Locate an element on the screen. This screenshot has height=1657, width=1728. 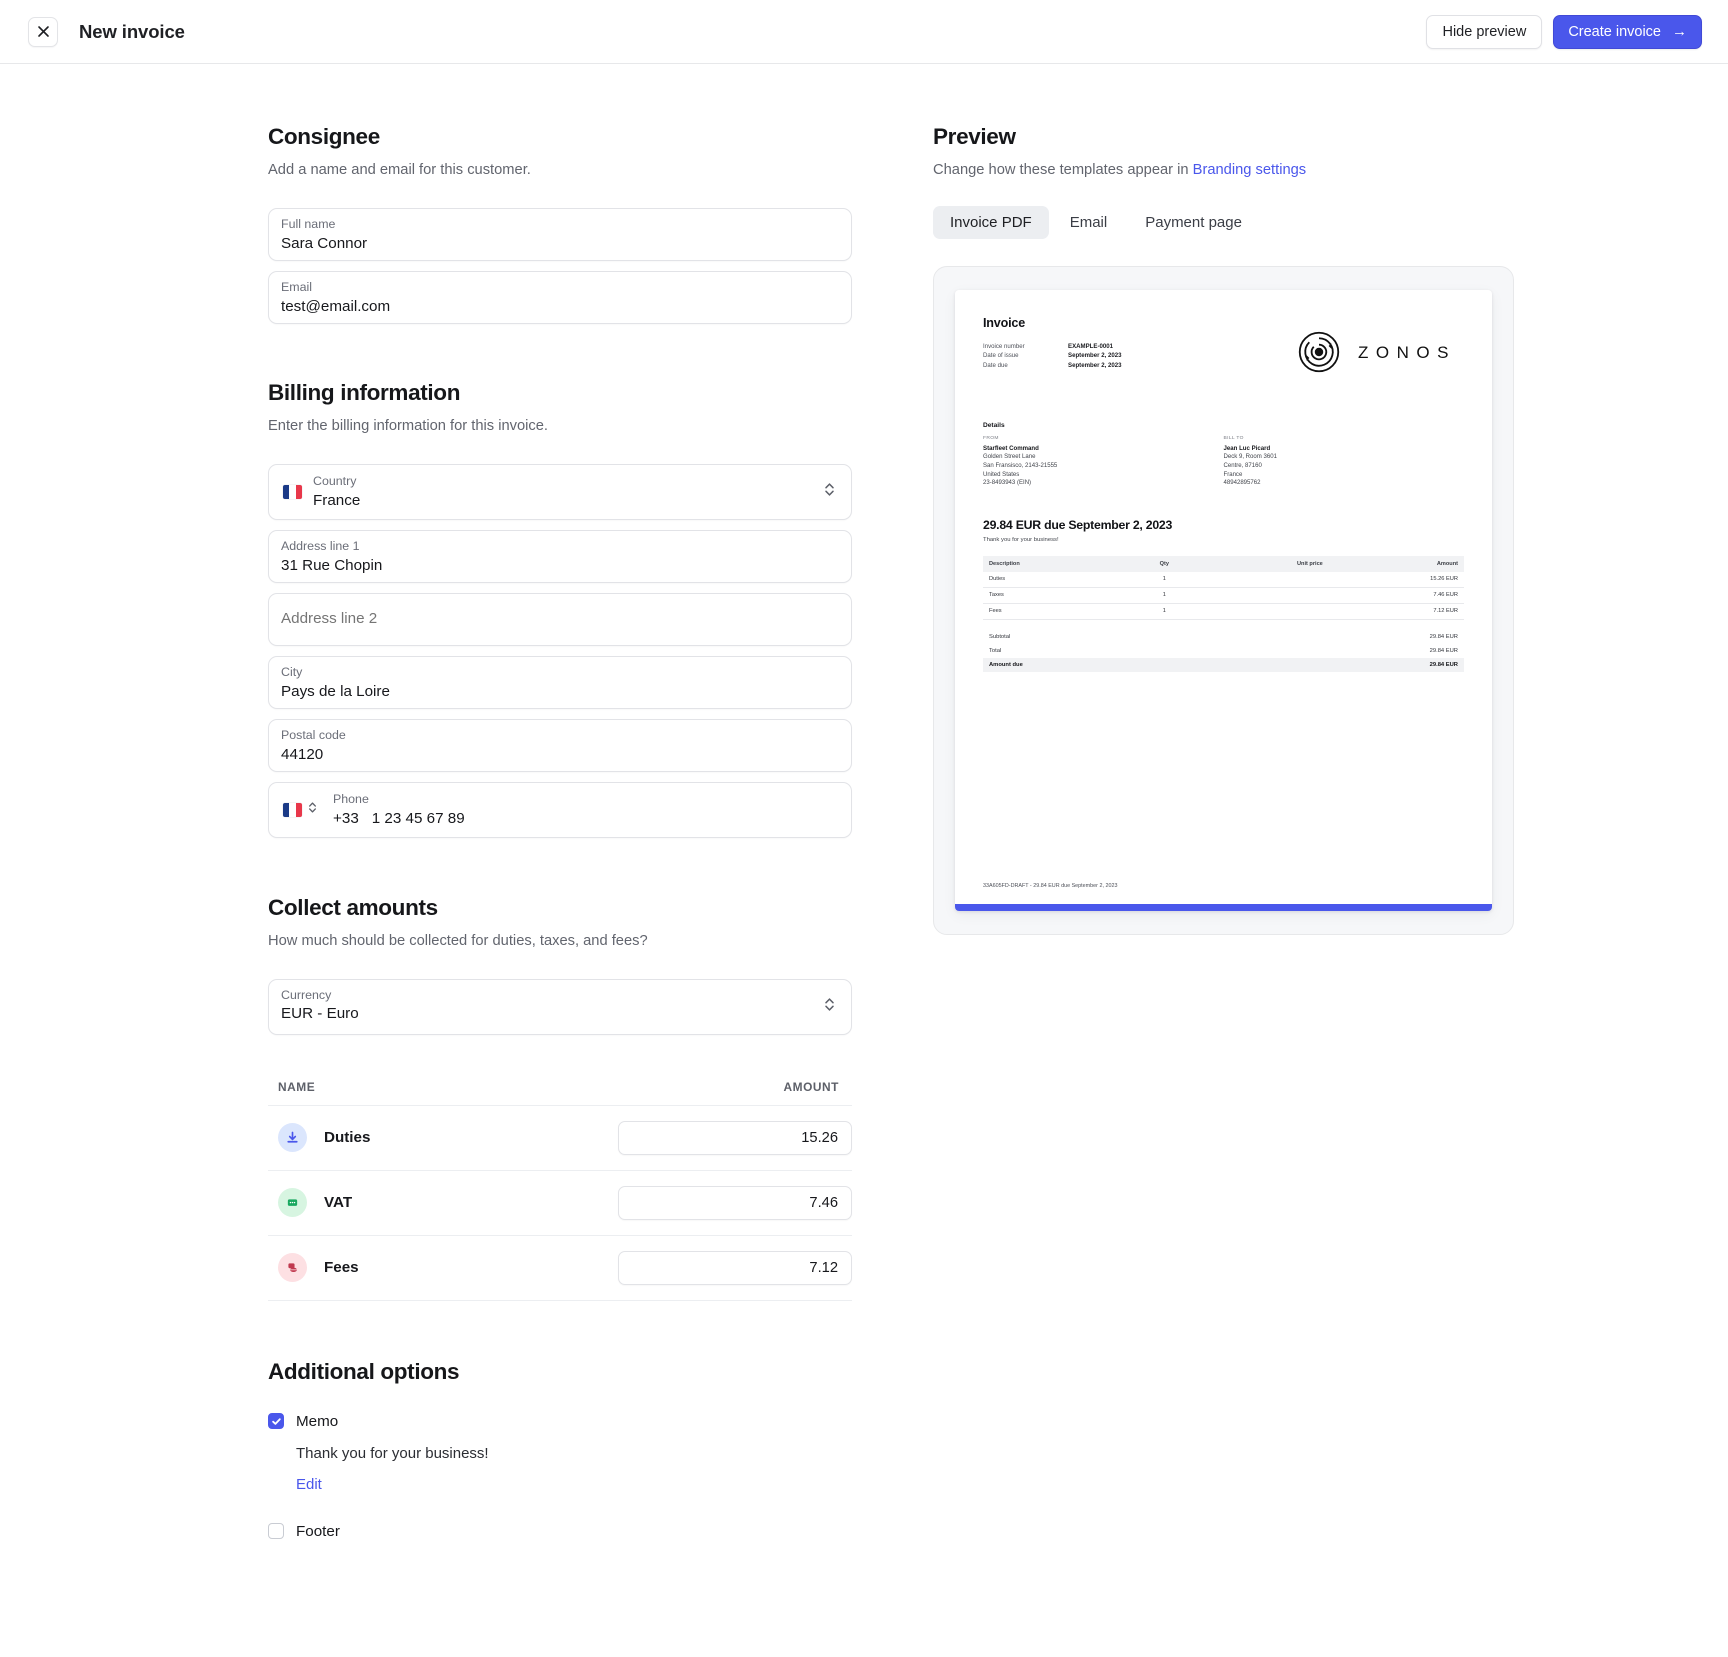
full-name-field: Full name is located at coordinates (560, 234).